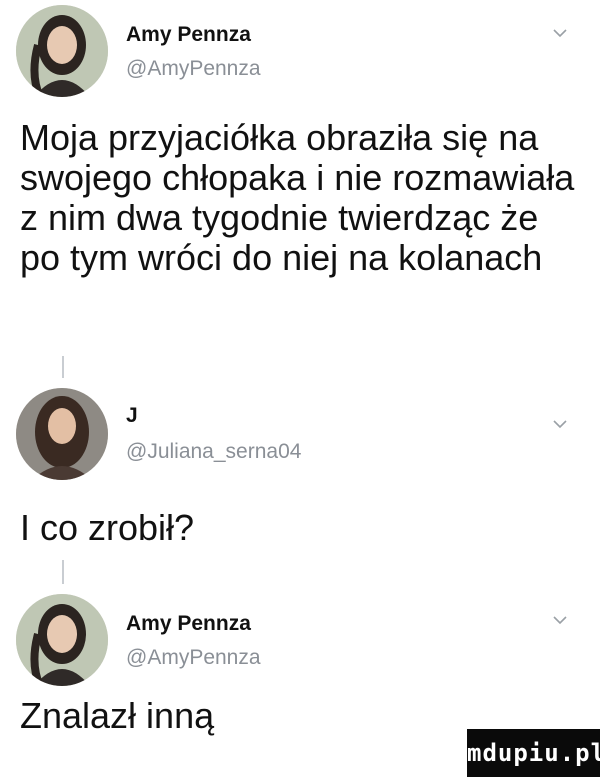 Image resolution: width=600 pixels, height=777 pixels. What do you see at coordinates (117, 715) in the screenshot?
I see `tweet-text: Znalazł inną` at bounding box center [117, 715].